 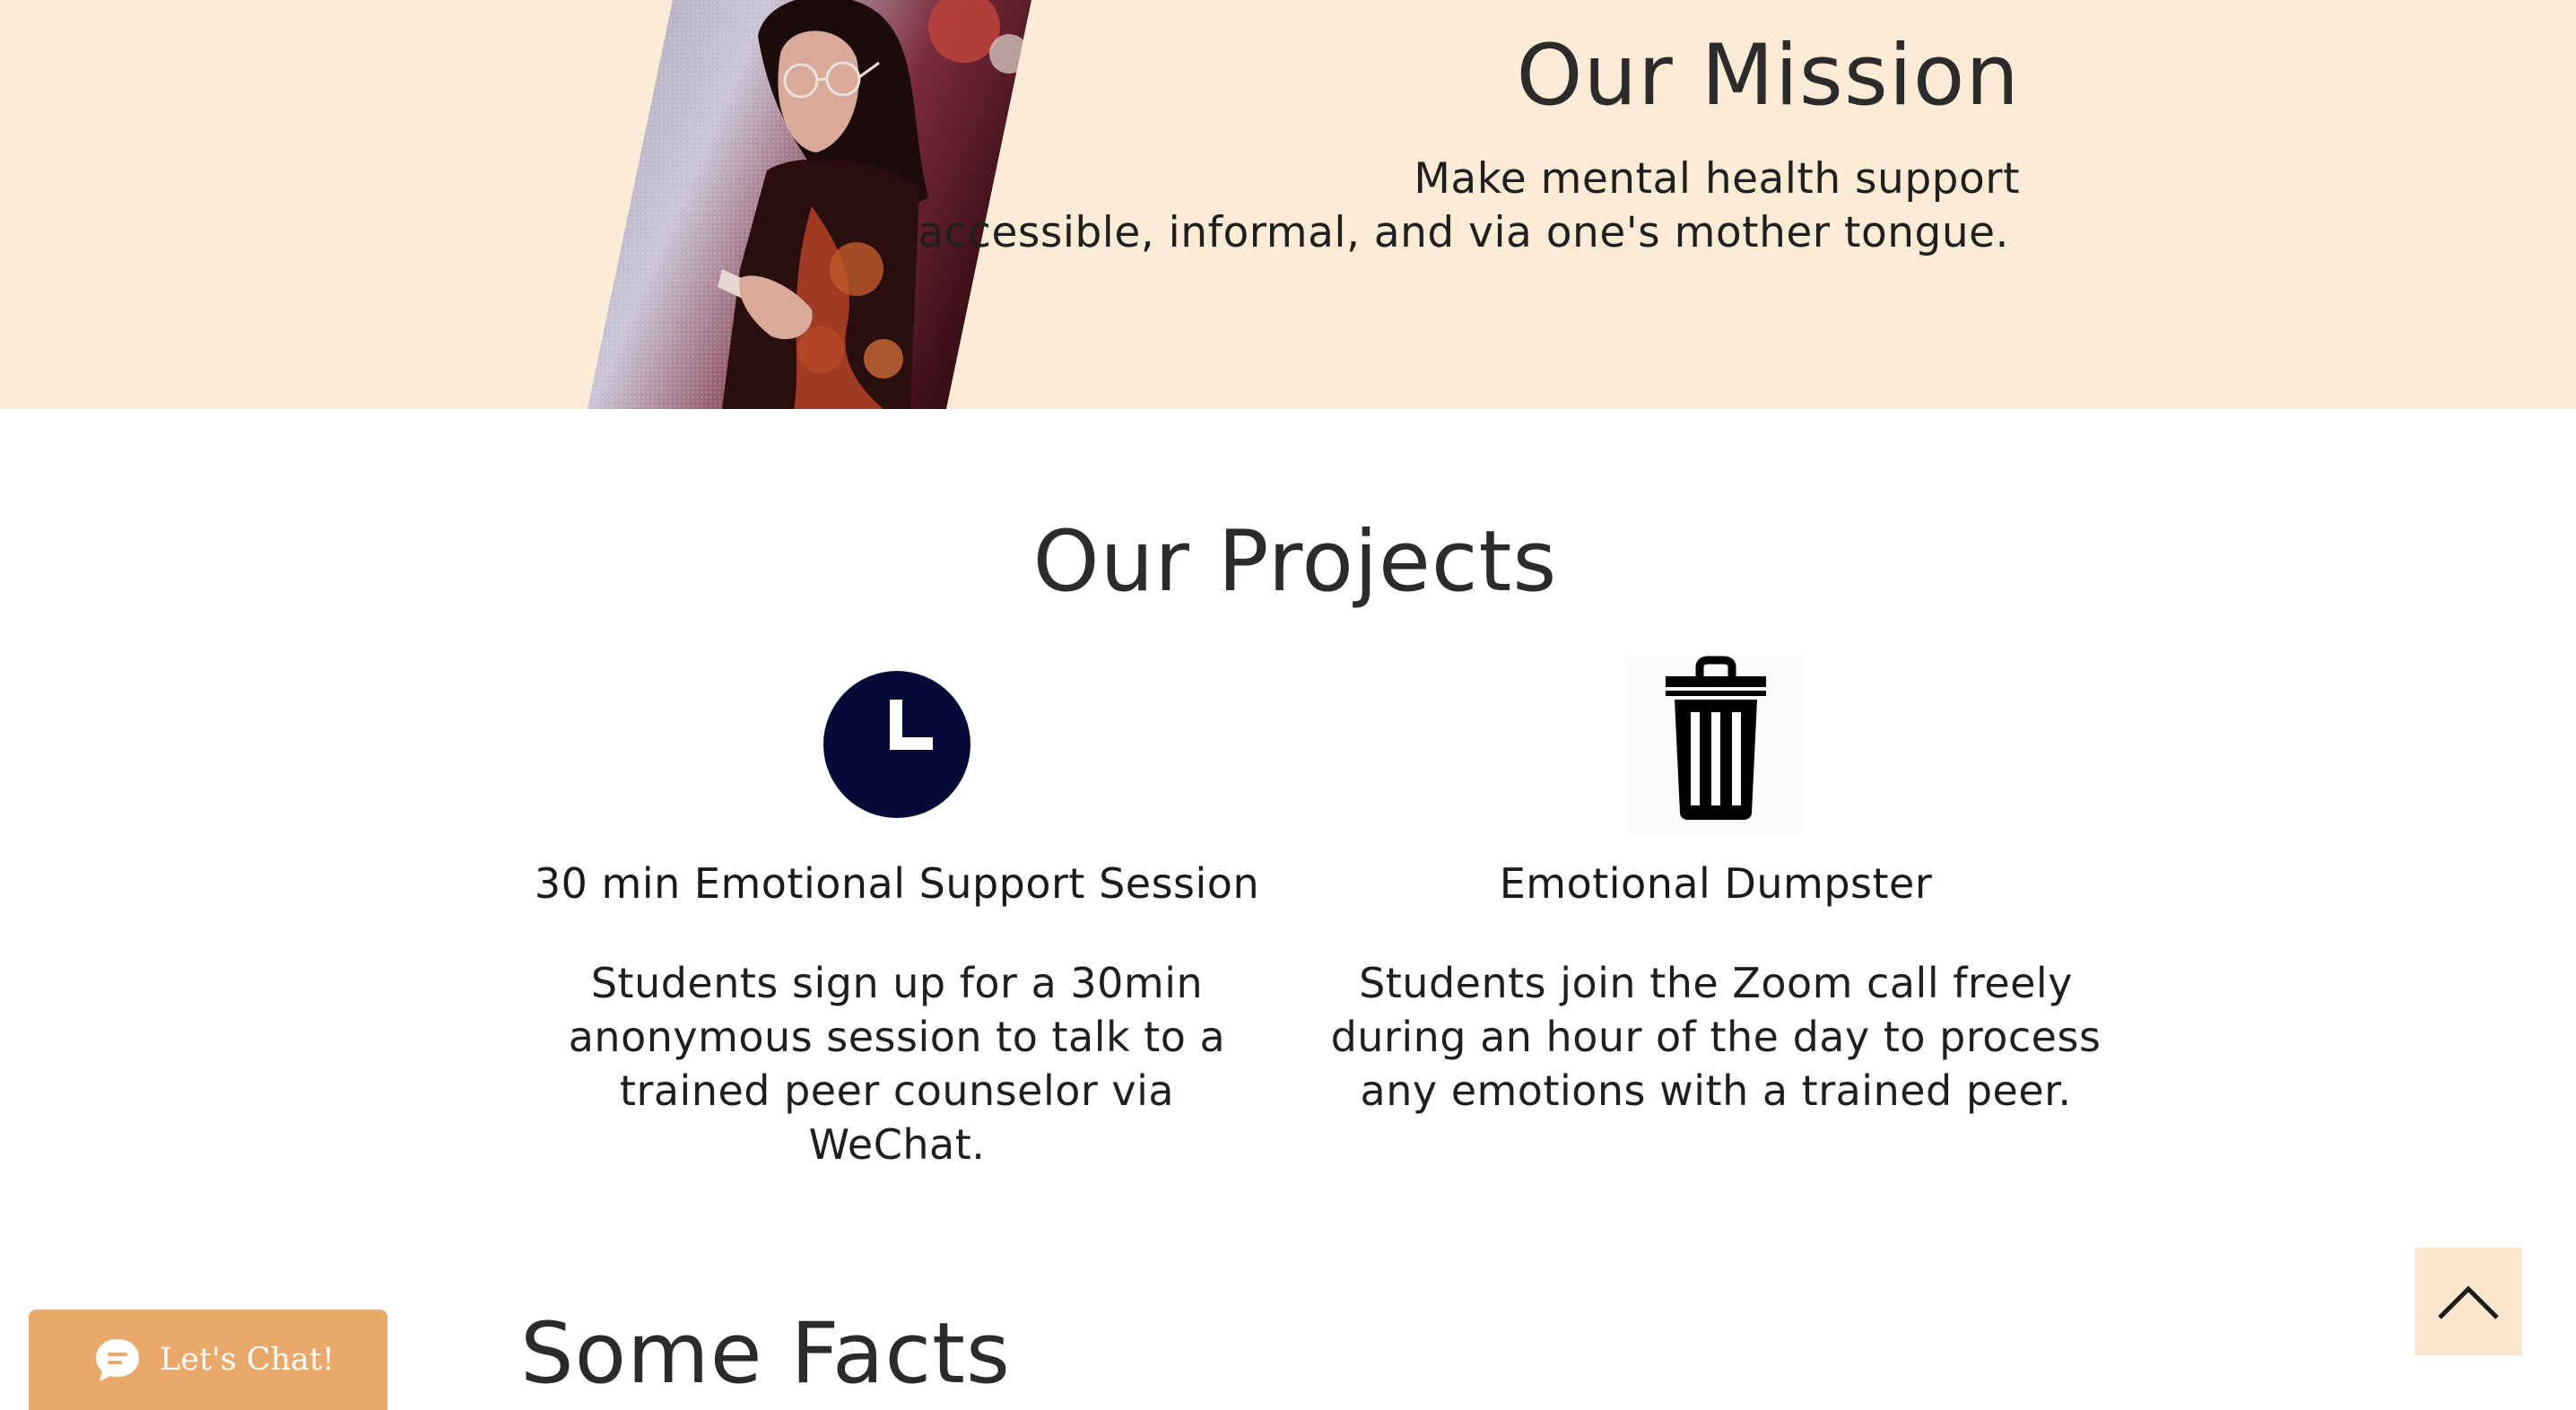 What do you see at coordinates (247, 1360) in the screenshot?
I see `chat-button-label: Let's Chat!` at bounding box center [247, 1360].